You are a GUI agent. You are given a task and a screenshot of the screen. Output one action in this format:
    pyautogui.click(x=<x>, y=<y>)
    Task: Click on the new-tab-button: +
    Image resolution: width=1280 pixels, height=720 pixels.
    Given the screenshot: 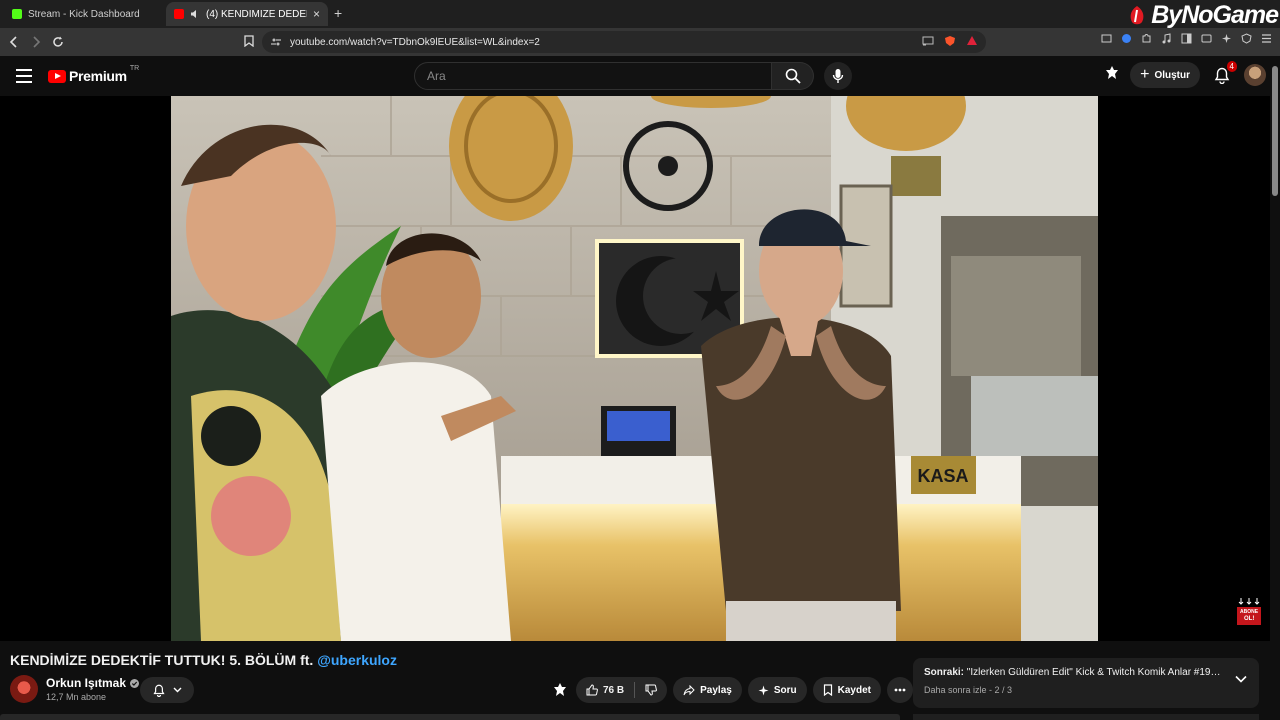 What is the action you would take?
    pyautogui.click(x=338, y=13)
    